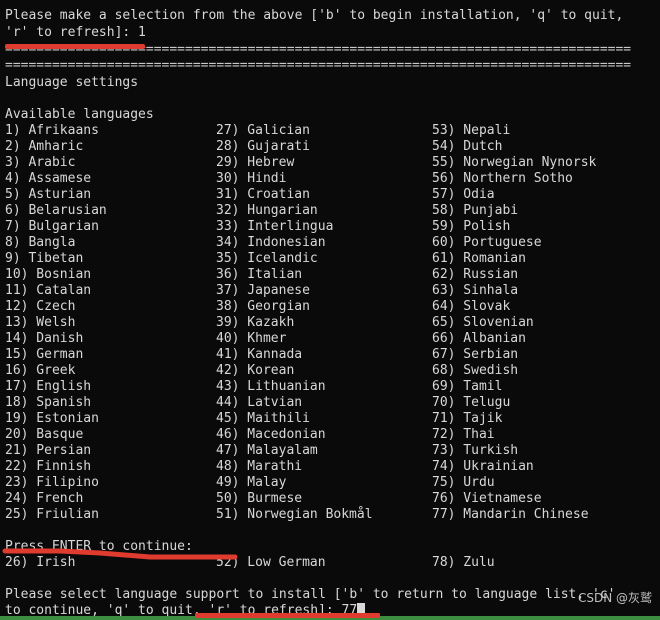 The width and height of the screenshot is (660, 620). Describe the element at coordinates (483, 467) in the screenshot. I see `list-item: 74) Ukrainian` at that location.